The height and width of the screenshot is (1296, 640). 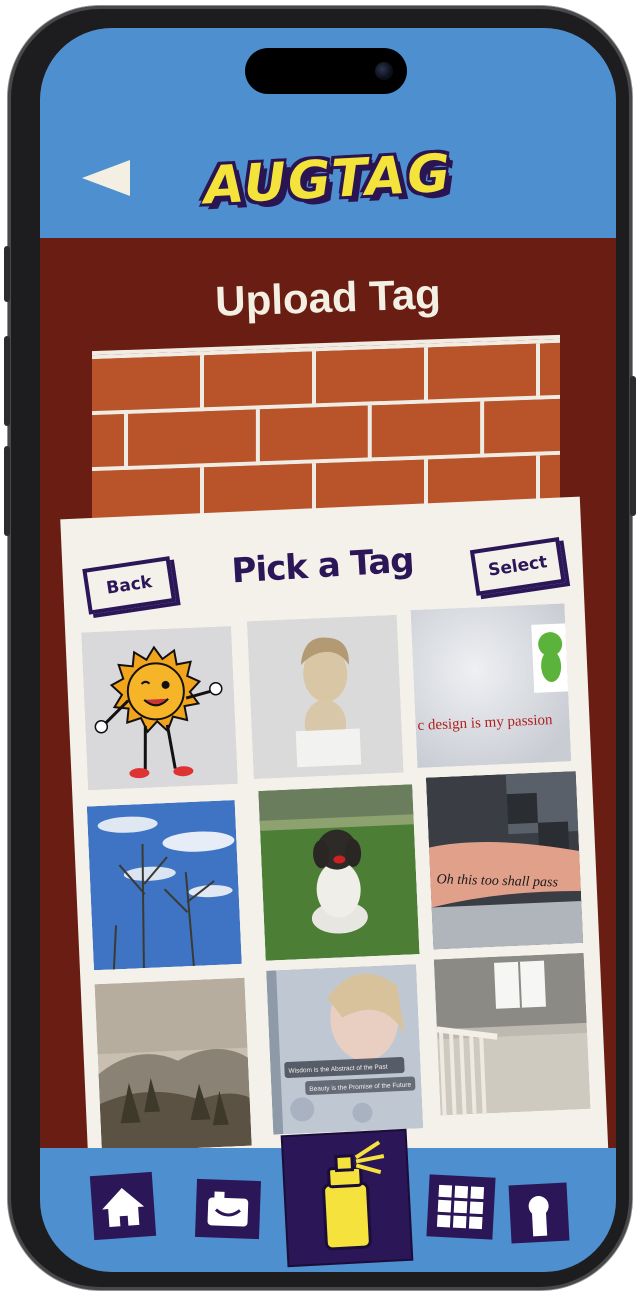 I want to click on silent-switch, so click(x=7, y=274).